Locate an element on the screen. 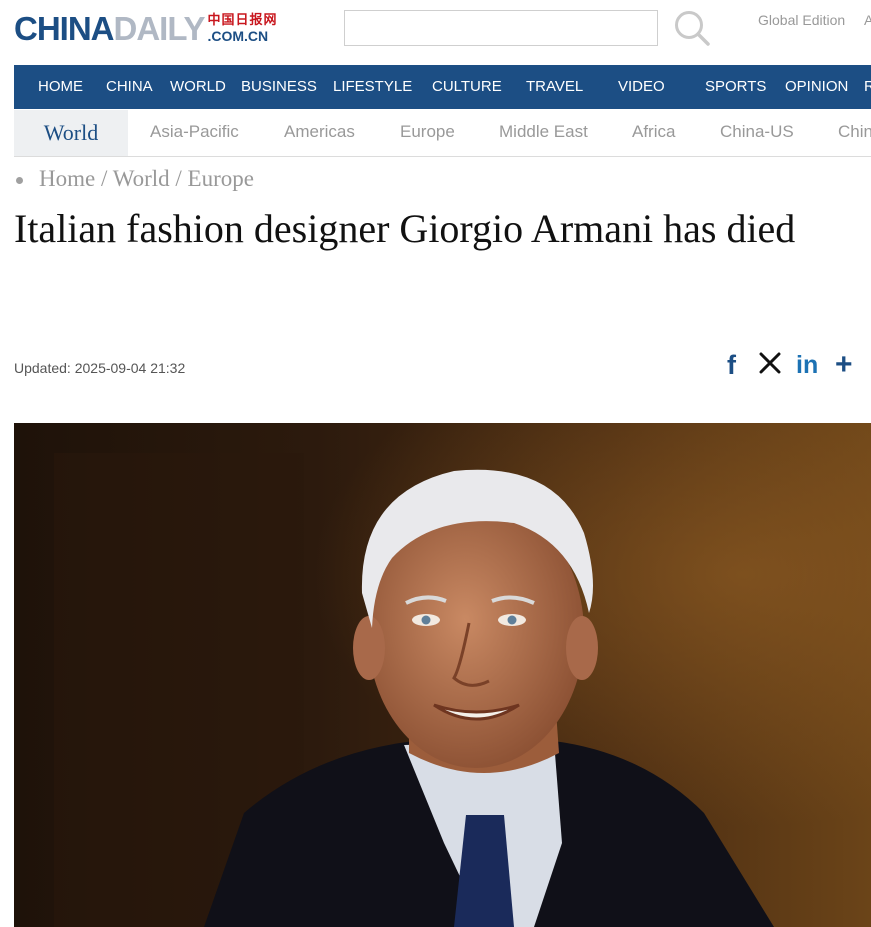 This screenshot has width=871, height=927. breadcrumb-europe: Europe is located at coordinates (221, 178).